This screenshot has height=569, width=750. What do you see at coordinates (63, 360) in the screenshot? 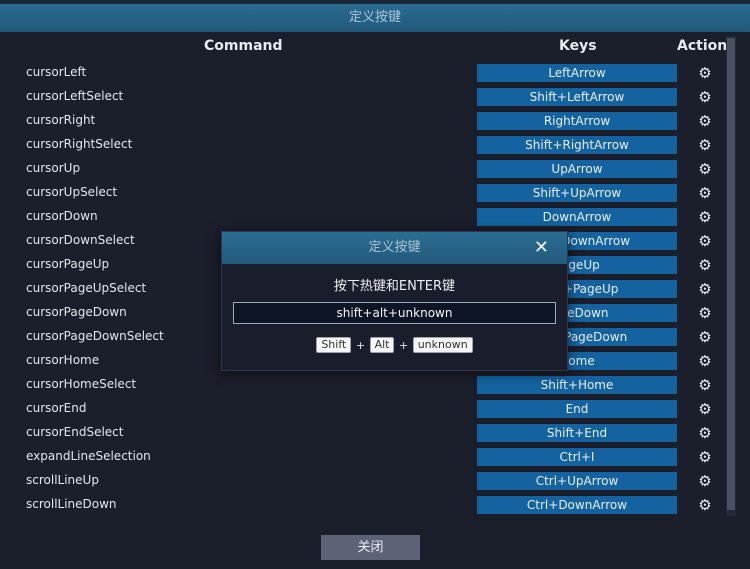
I see `command-name: cursorHome` at bounding box center [63, 360].